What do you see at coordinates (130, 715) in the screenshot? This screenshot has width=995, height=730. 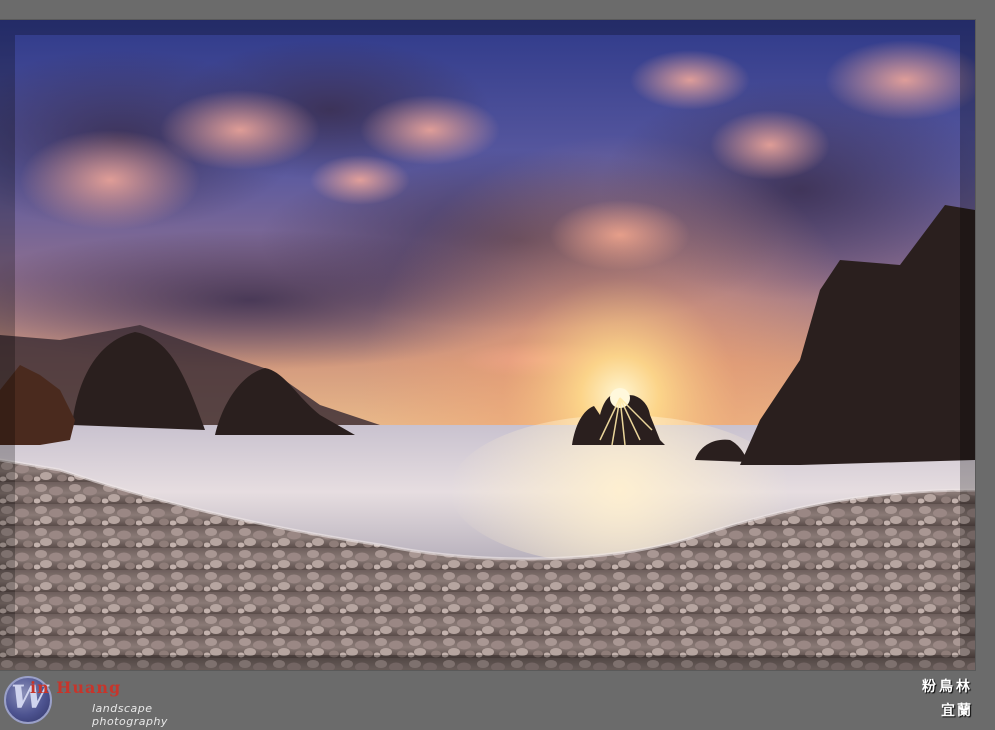 I see `logo-tagline: landscape photography` at bounding box center [130, 715].